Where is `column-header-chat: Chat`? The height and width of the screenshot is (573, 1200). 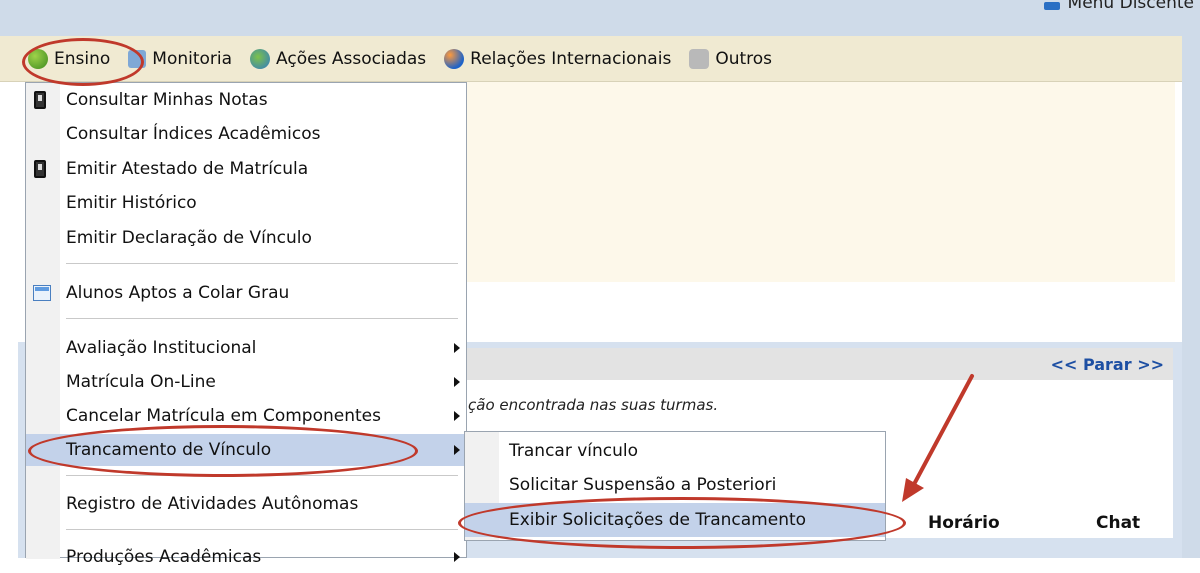 column-header-chat: Chat is located at coordinates (1118, 523).